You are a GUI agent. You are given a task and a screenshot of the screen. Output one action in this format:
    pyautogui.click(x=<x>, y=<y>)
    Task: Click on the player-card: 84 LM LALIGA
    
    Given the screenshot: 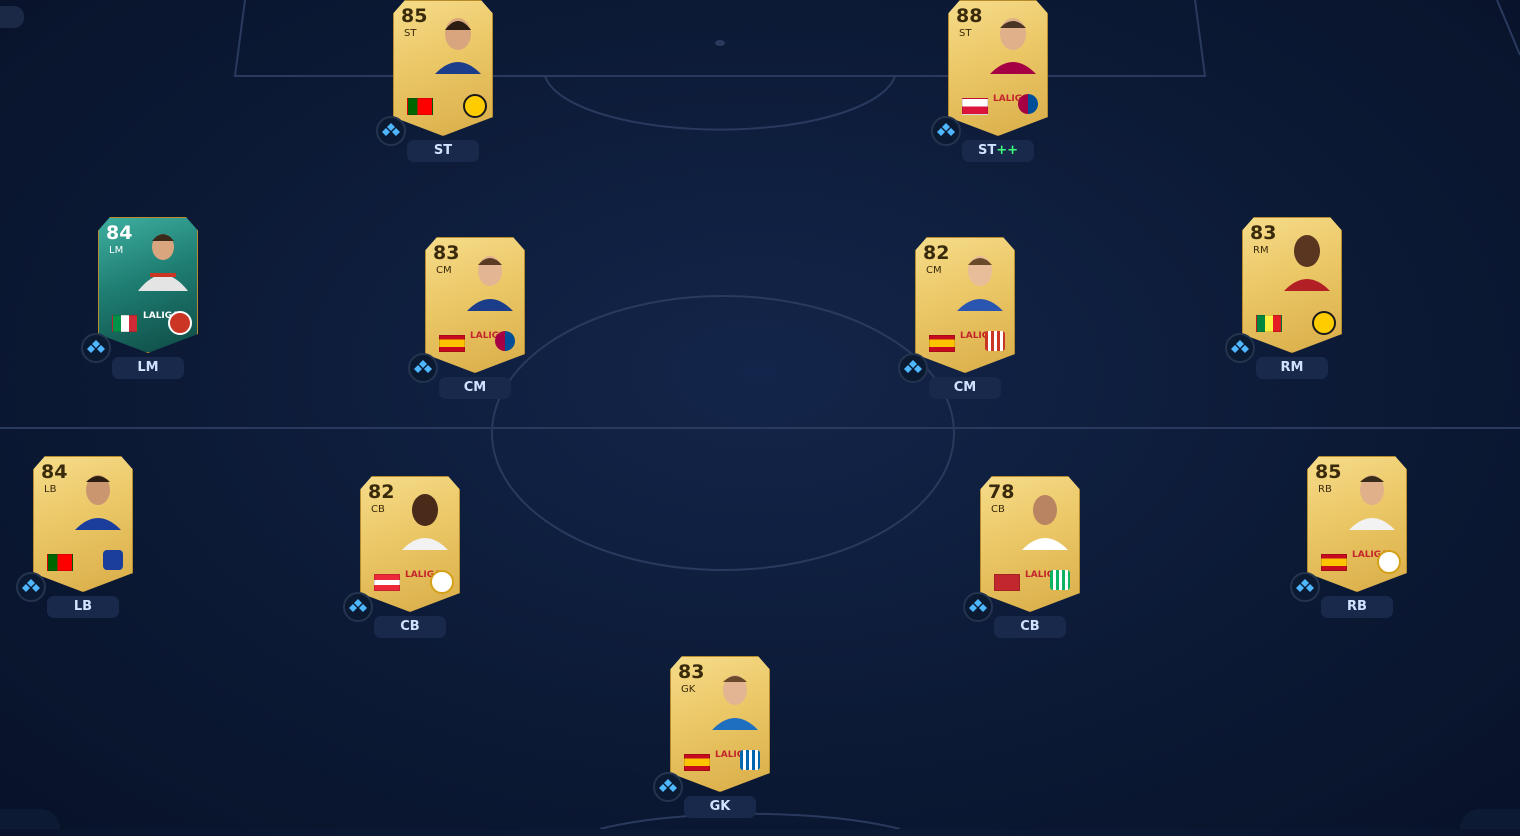 What is the action you would take?
    pyautogui.click(x=148, y=285)
    